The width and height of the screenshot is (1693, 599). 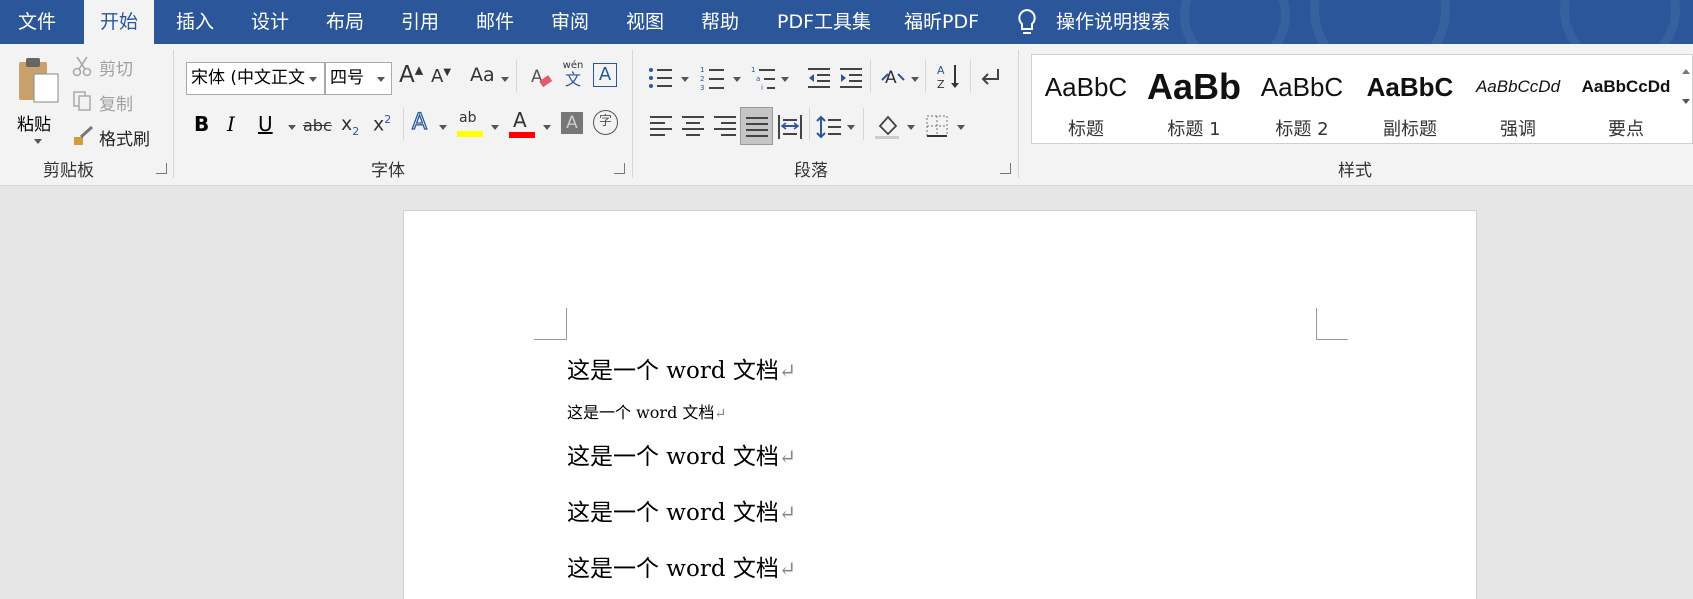 What do you see at coordinates (195, 22) in the screenshot?
I see `tab-insert: 插入` at bounding box center [195, 22].